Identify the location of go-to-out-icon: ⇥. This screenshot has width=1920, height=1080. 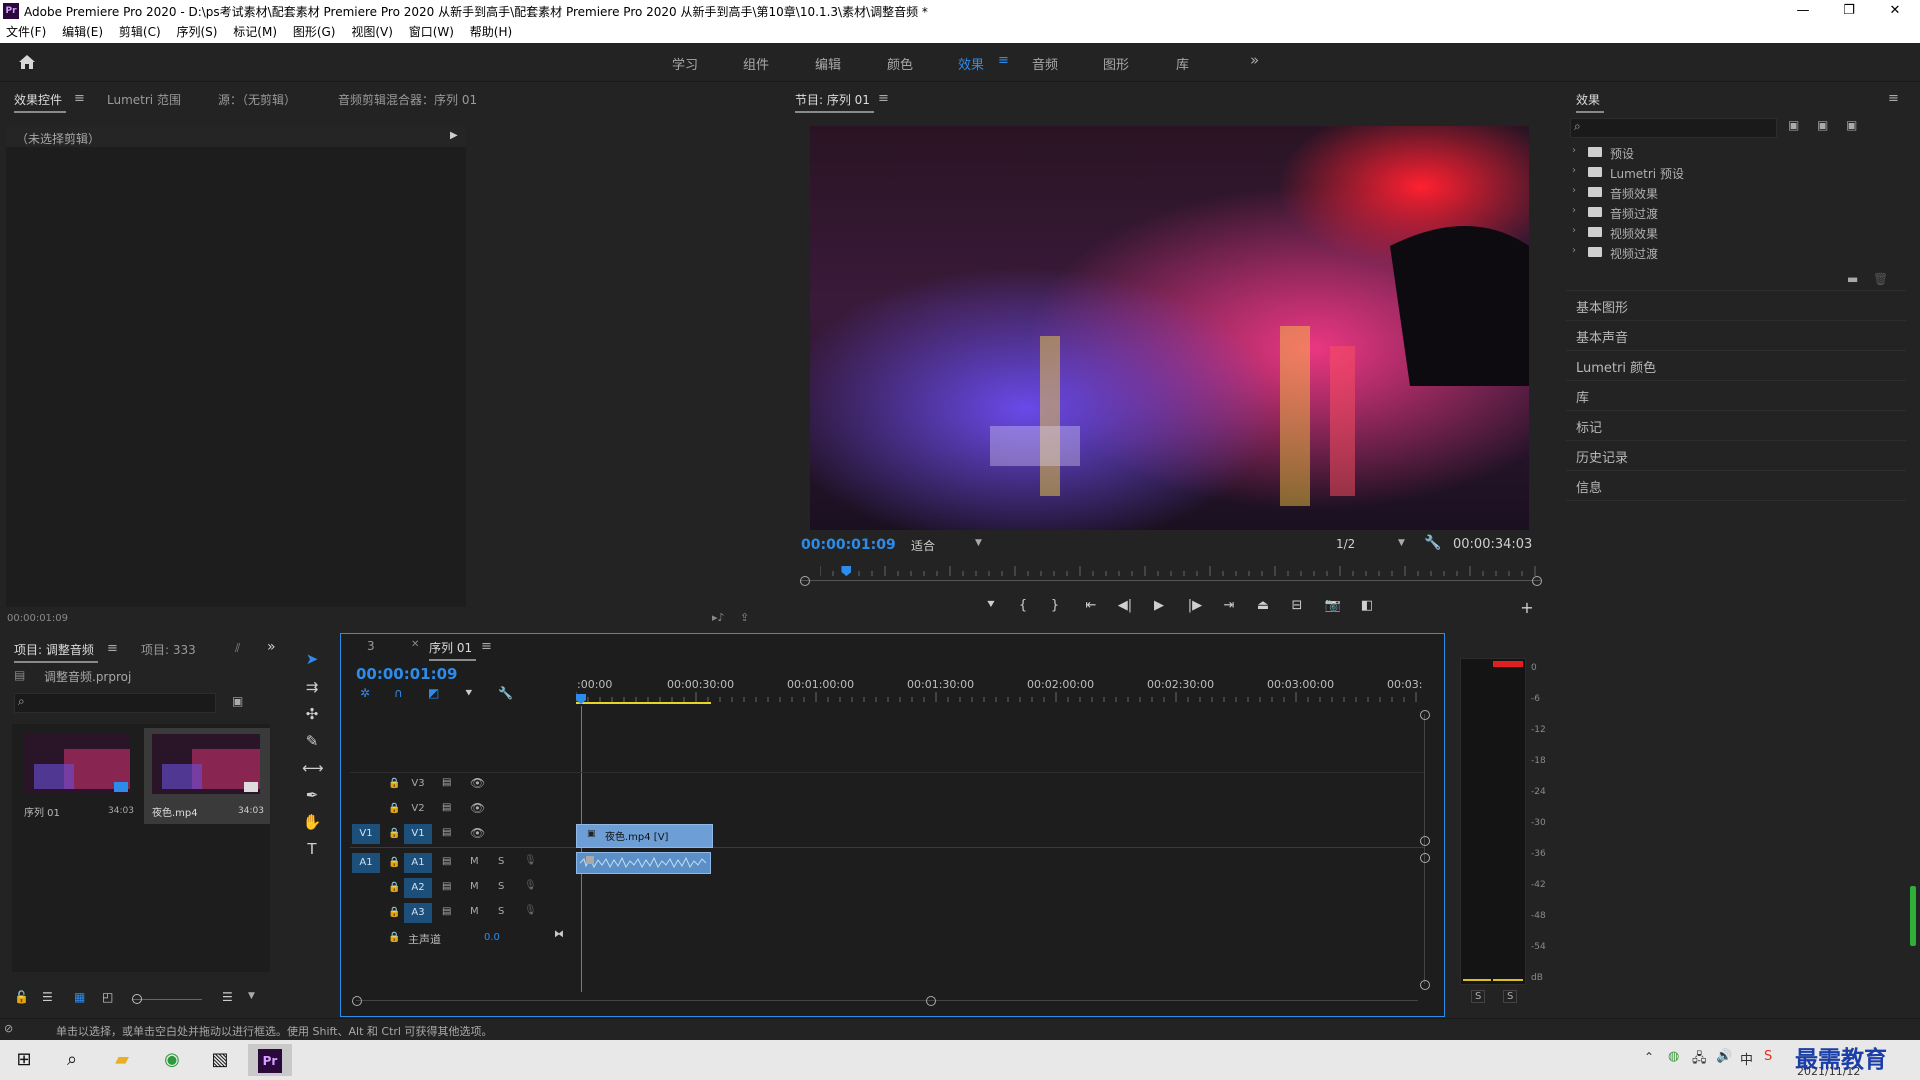
(1229, 605).